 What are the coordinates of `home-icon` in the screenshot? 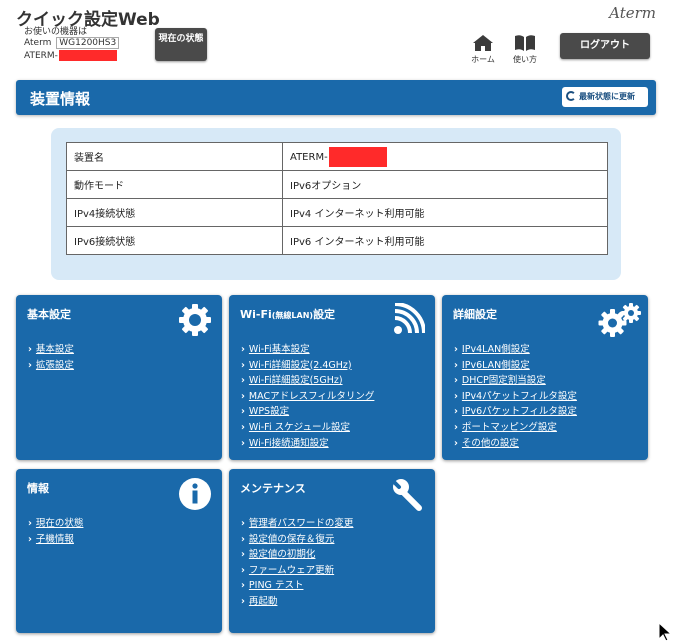 It's located at (483, 43).